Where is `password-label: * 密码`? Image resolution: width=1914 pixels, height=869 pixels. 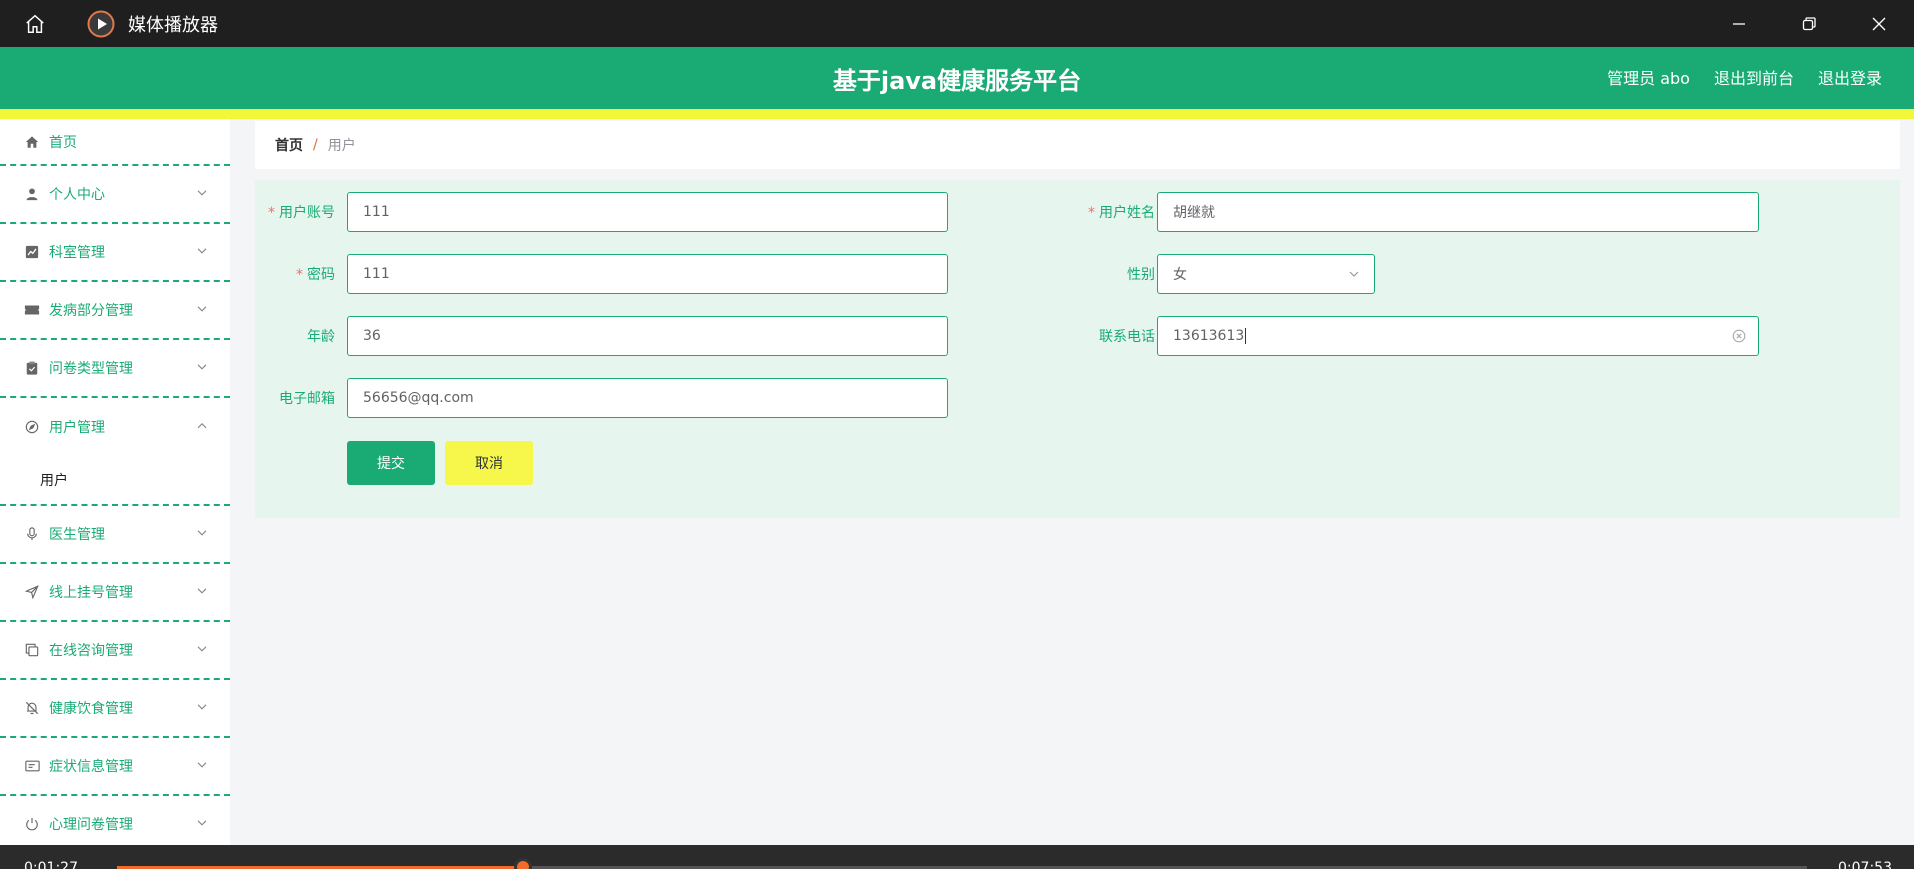
password-label: * 密码 is located at coordinates (315, 275).